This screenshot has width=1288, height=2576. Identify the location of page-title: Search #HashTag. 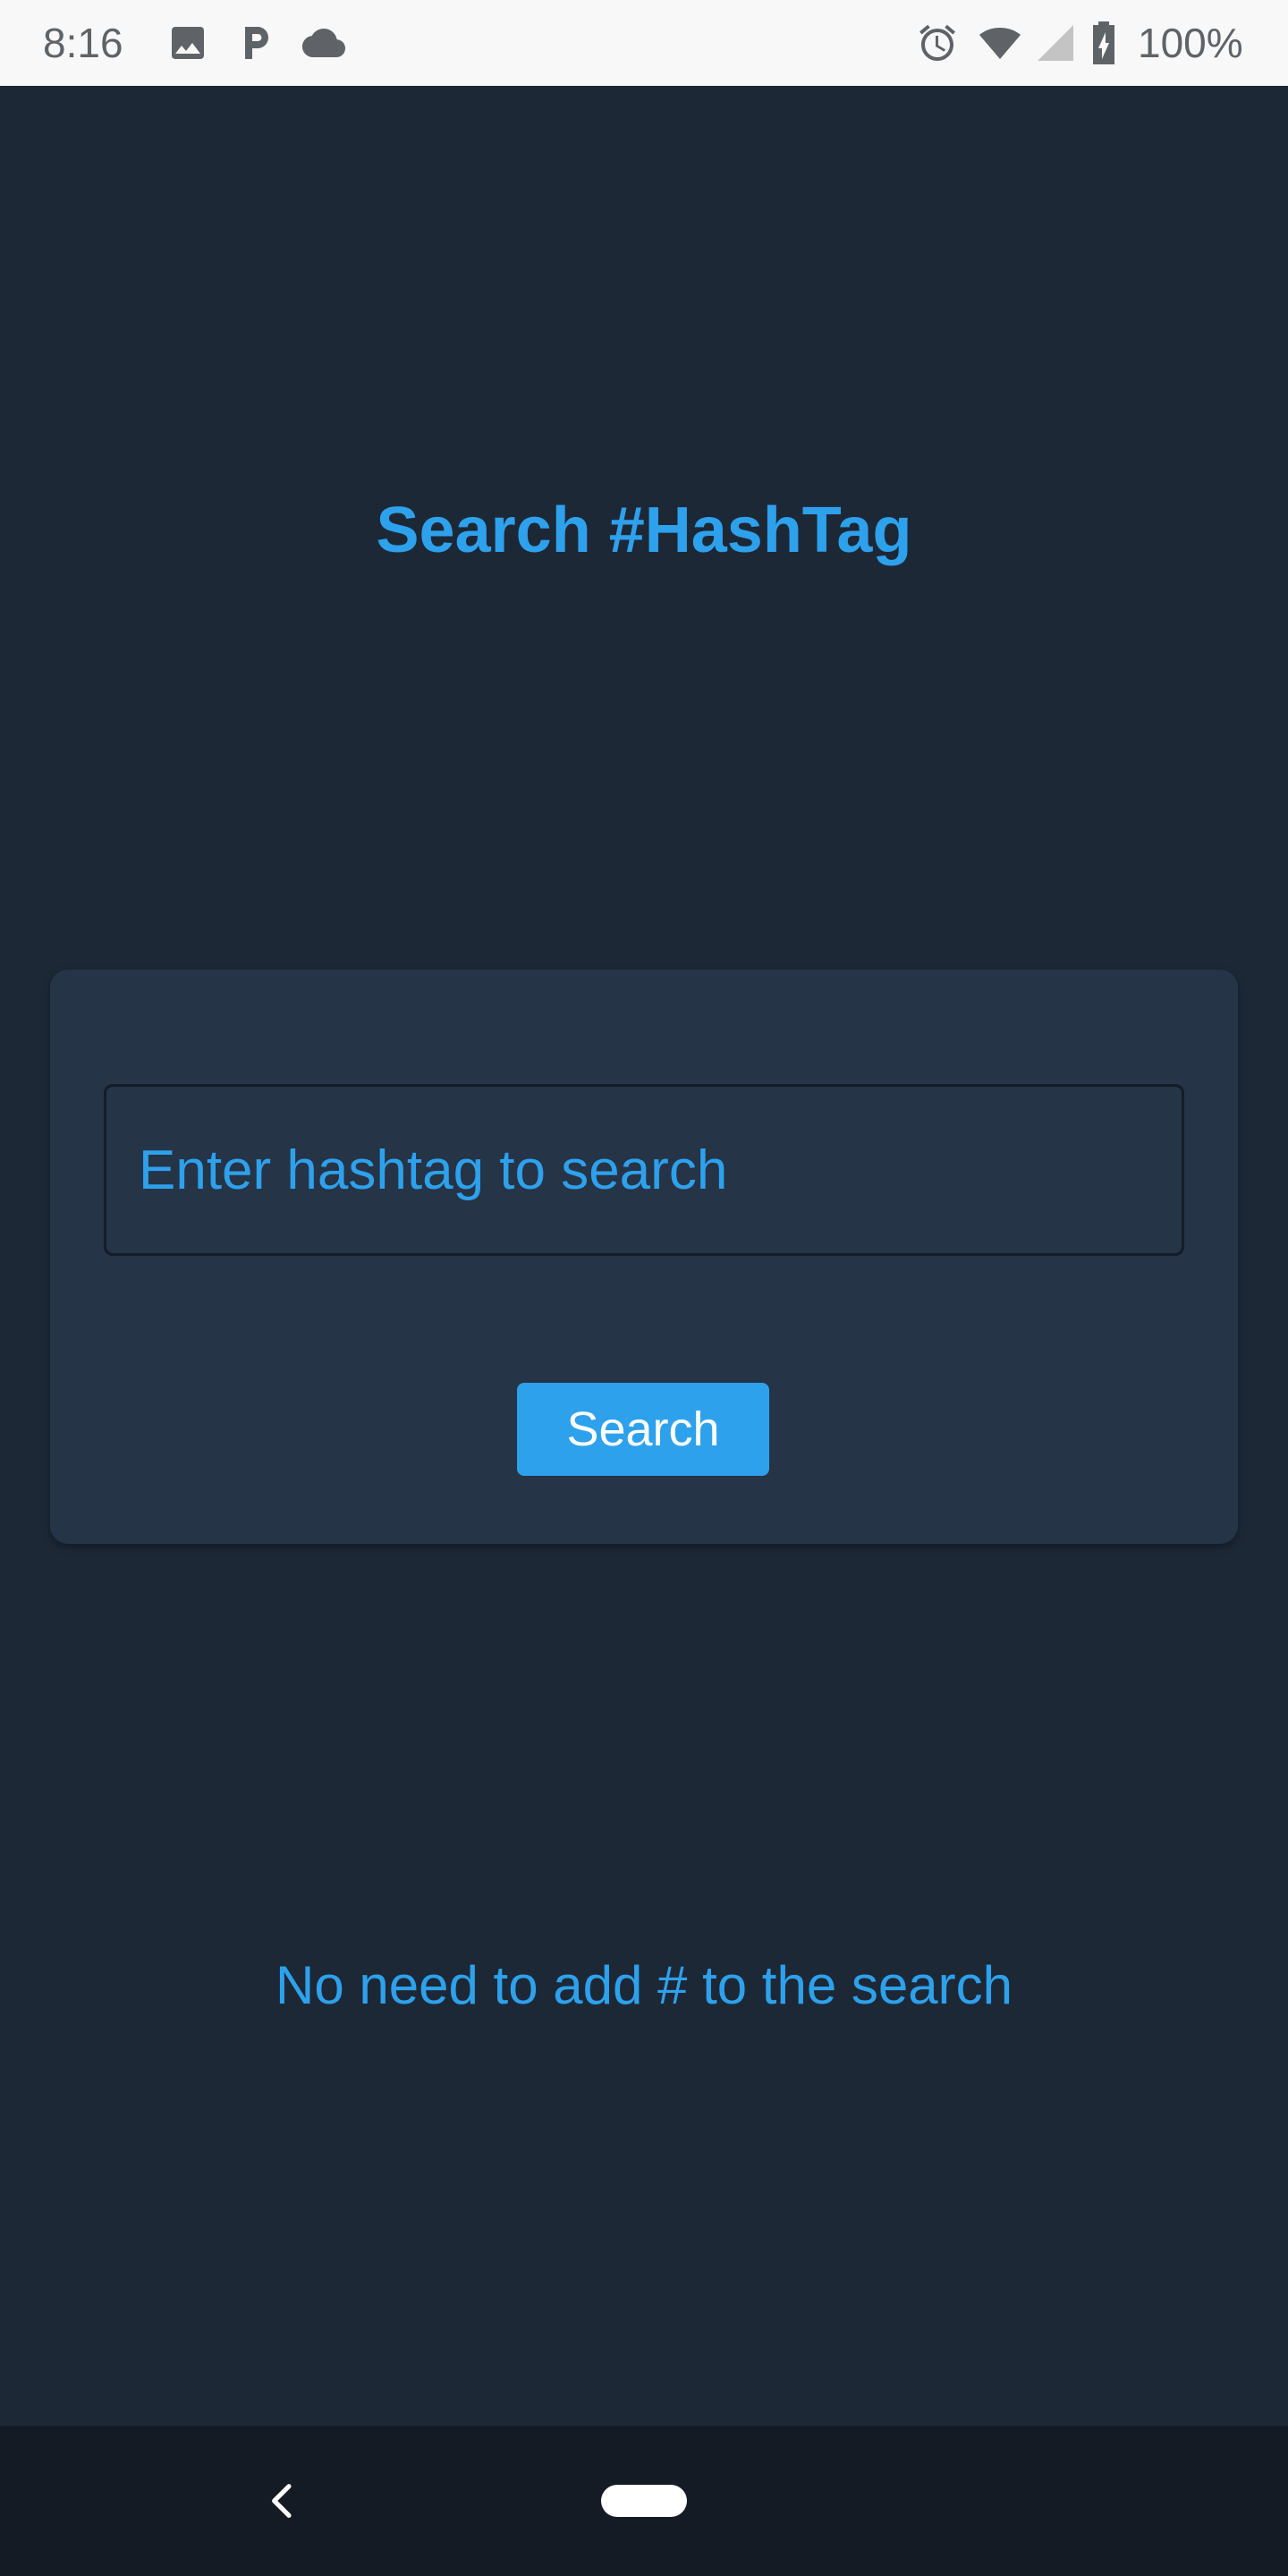
(644, 530).